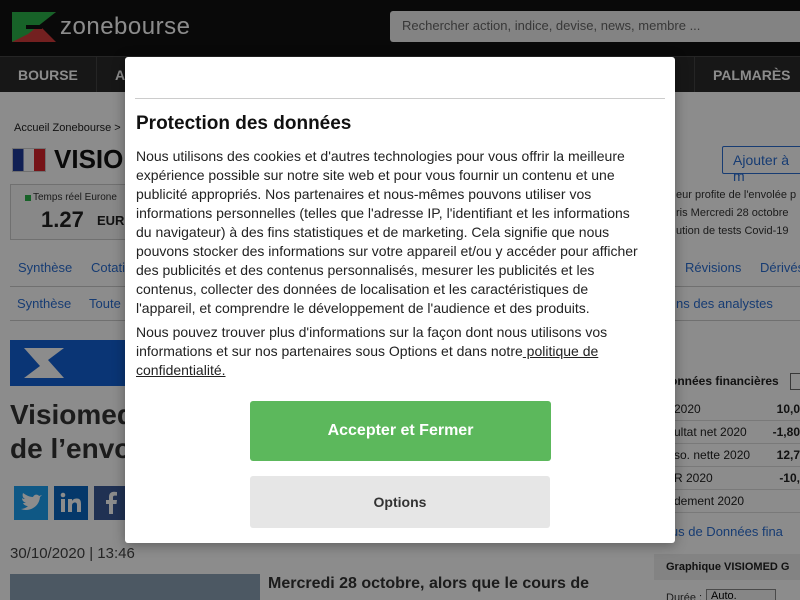 Image resolution: width=800 pixels, height=600 pixels. What do you see at coordinates (400, 98) in the screenshot?
I see `divider` at bounding box center [400, 98].